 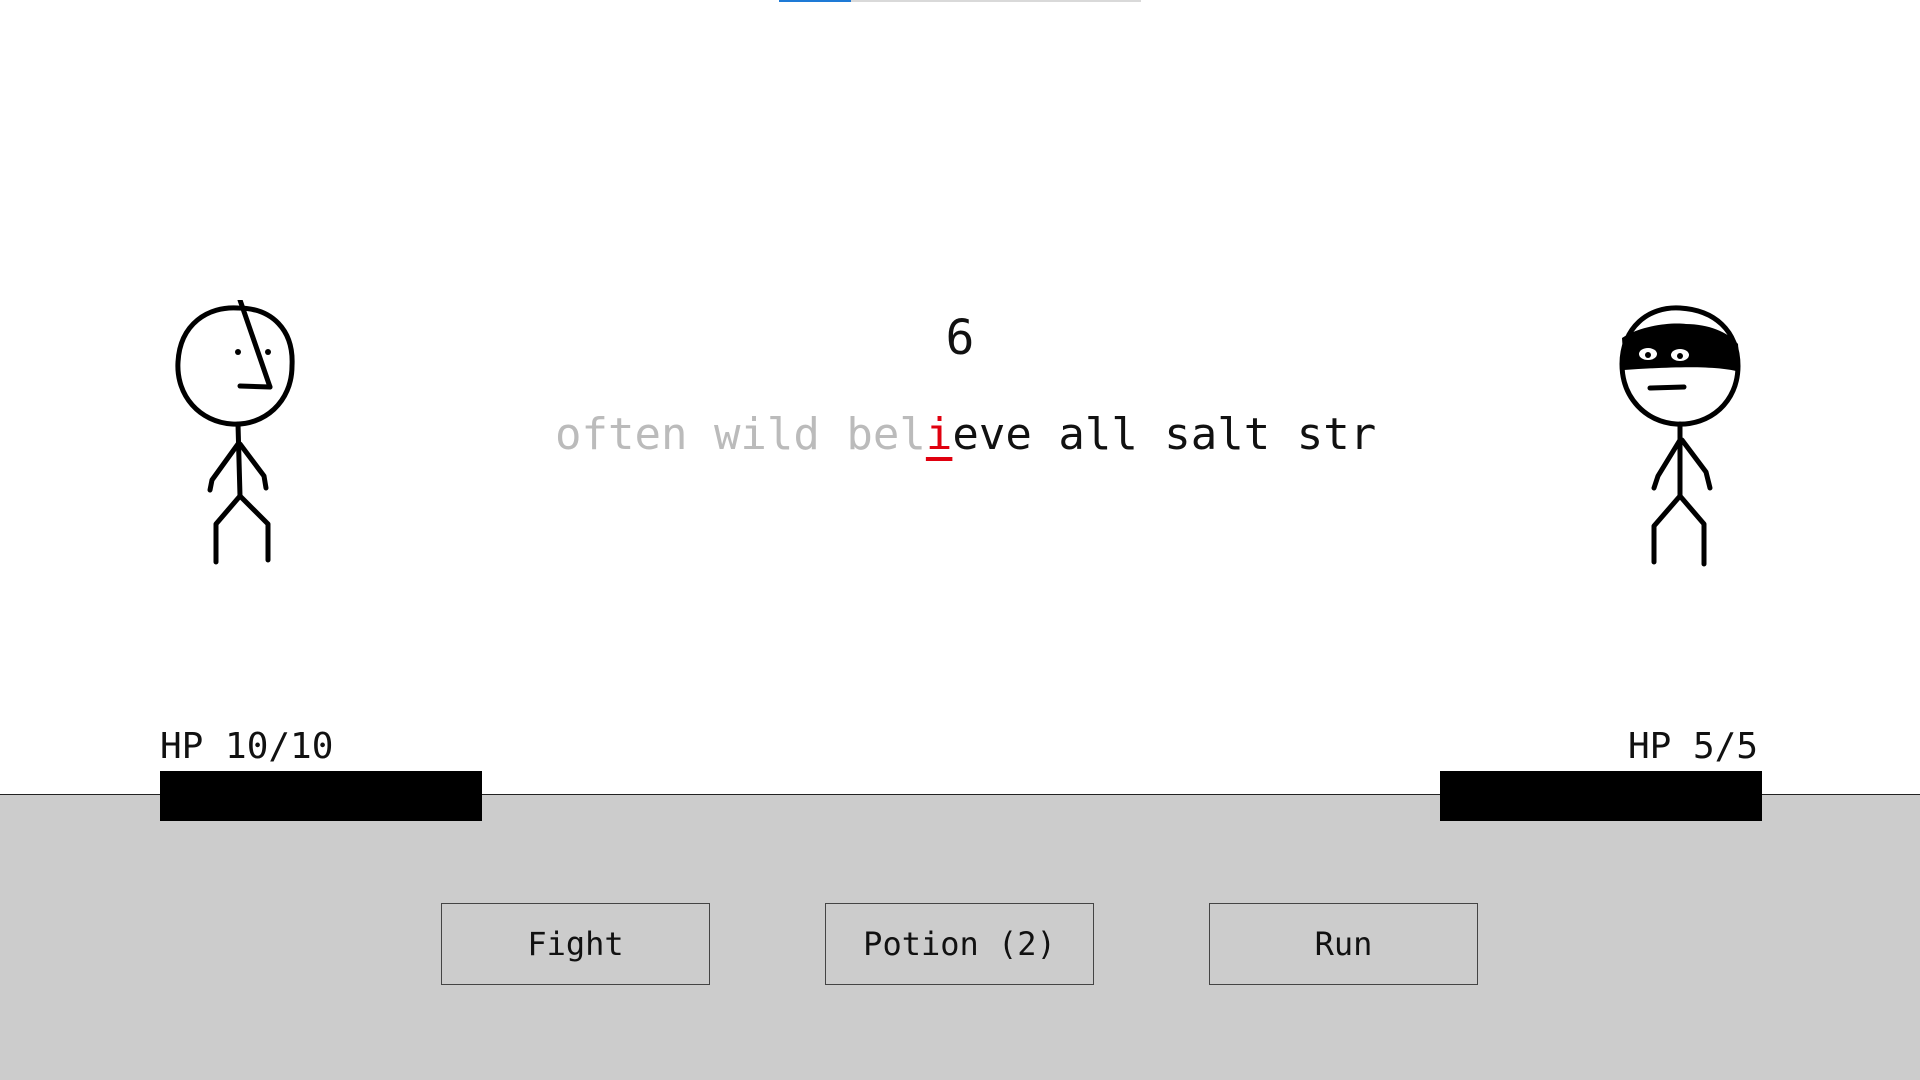 What do you see at coordinates (1343, 944) in the screenshot?
I see `run-button: Run` at bounding box center [1343, 944].